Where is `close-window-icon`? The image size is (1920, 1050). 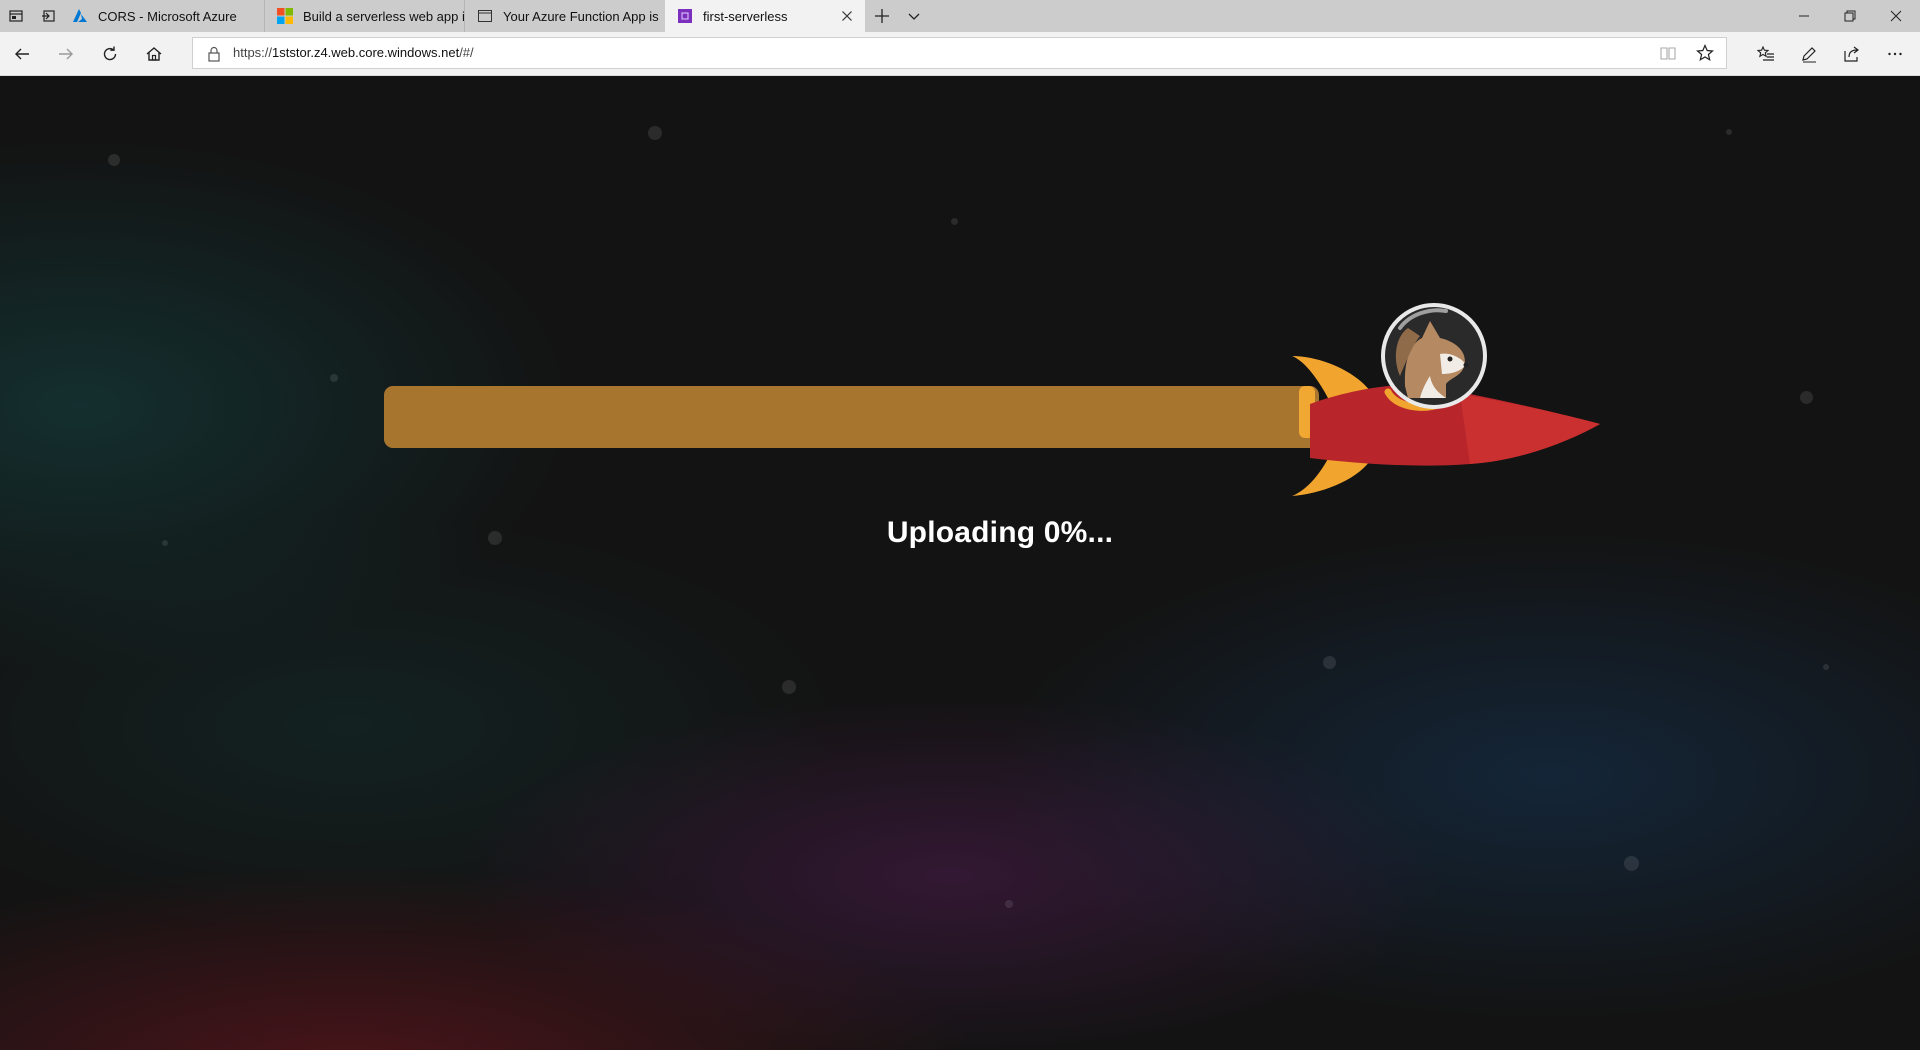
close-window-icon is located at coordinates (1896, 16).